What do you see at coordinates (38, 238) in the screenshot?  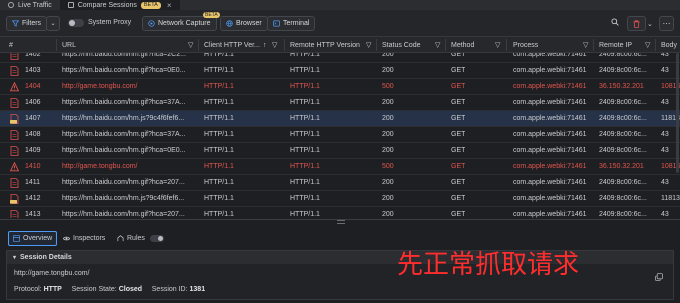 I see `overview-label: Overview` at bounding box center [38, 238].